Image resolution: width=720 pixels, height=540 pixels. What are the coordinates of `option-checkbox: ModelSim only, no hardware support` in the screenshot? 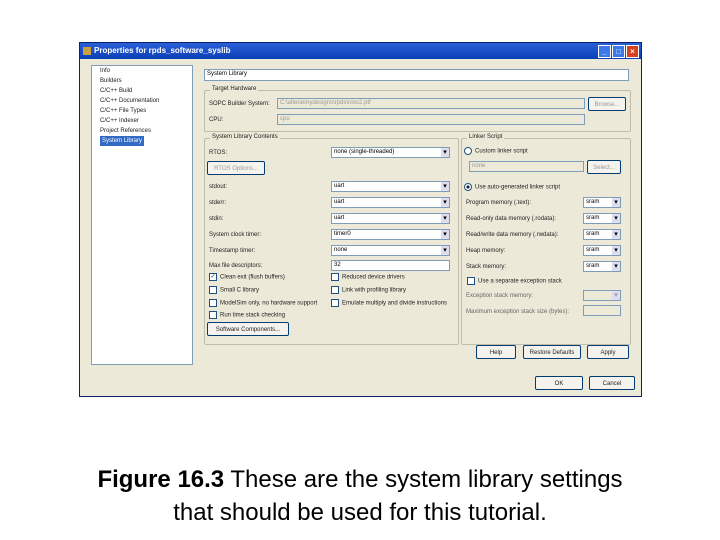 It's located at (263, 303).